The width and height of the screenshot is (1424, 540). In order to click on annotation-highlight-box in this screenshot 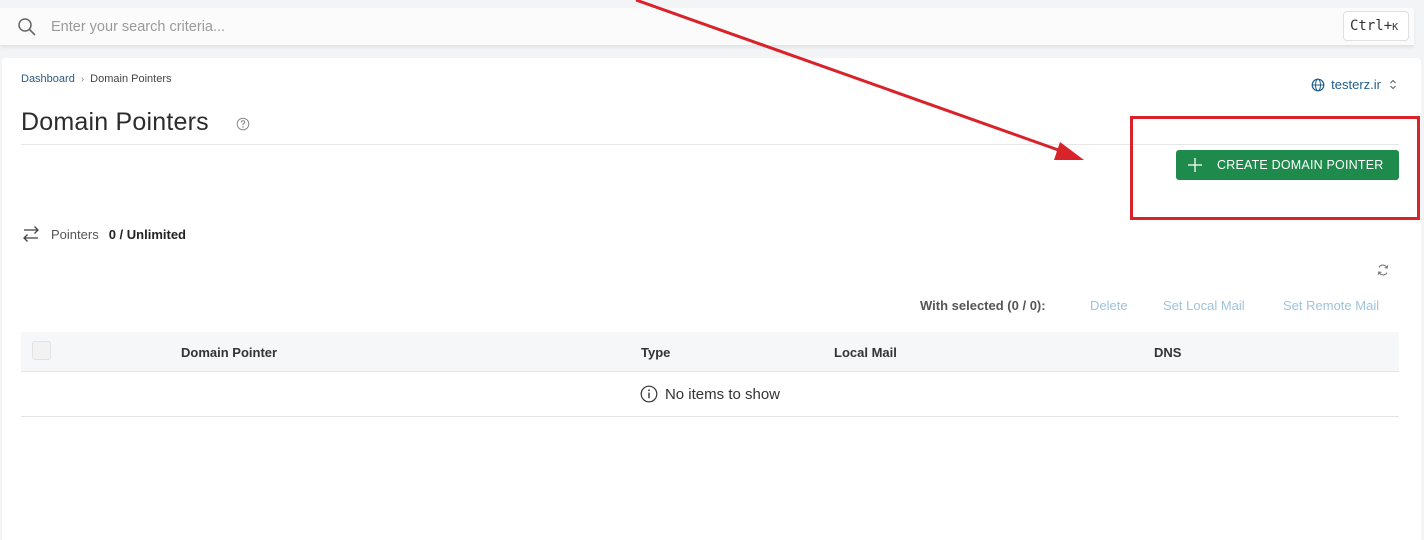, I will do `click(1275, 168)`.